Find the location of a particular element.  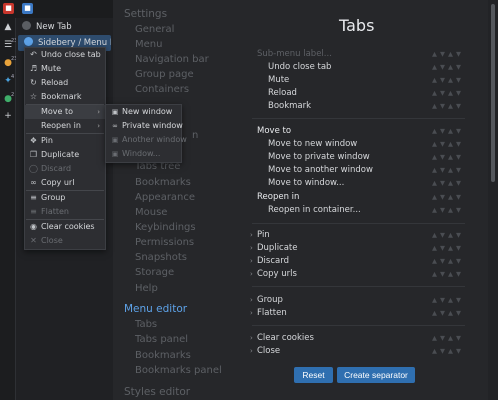

scrollbar is located at coordinates (493, 200).